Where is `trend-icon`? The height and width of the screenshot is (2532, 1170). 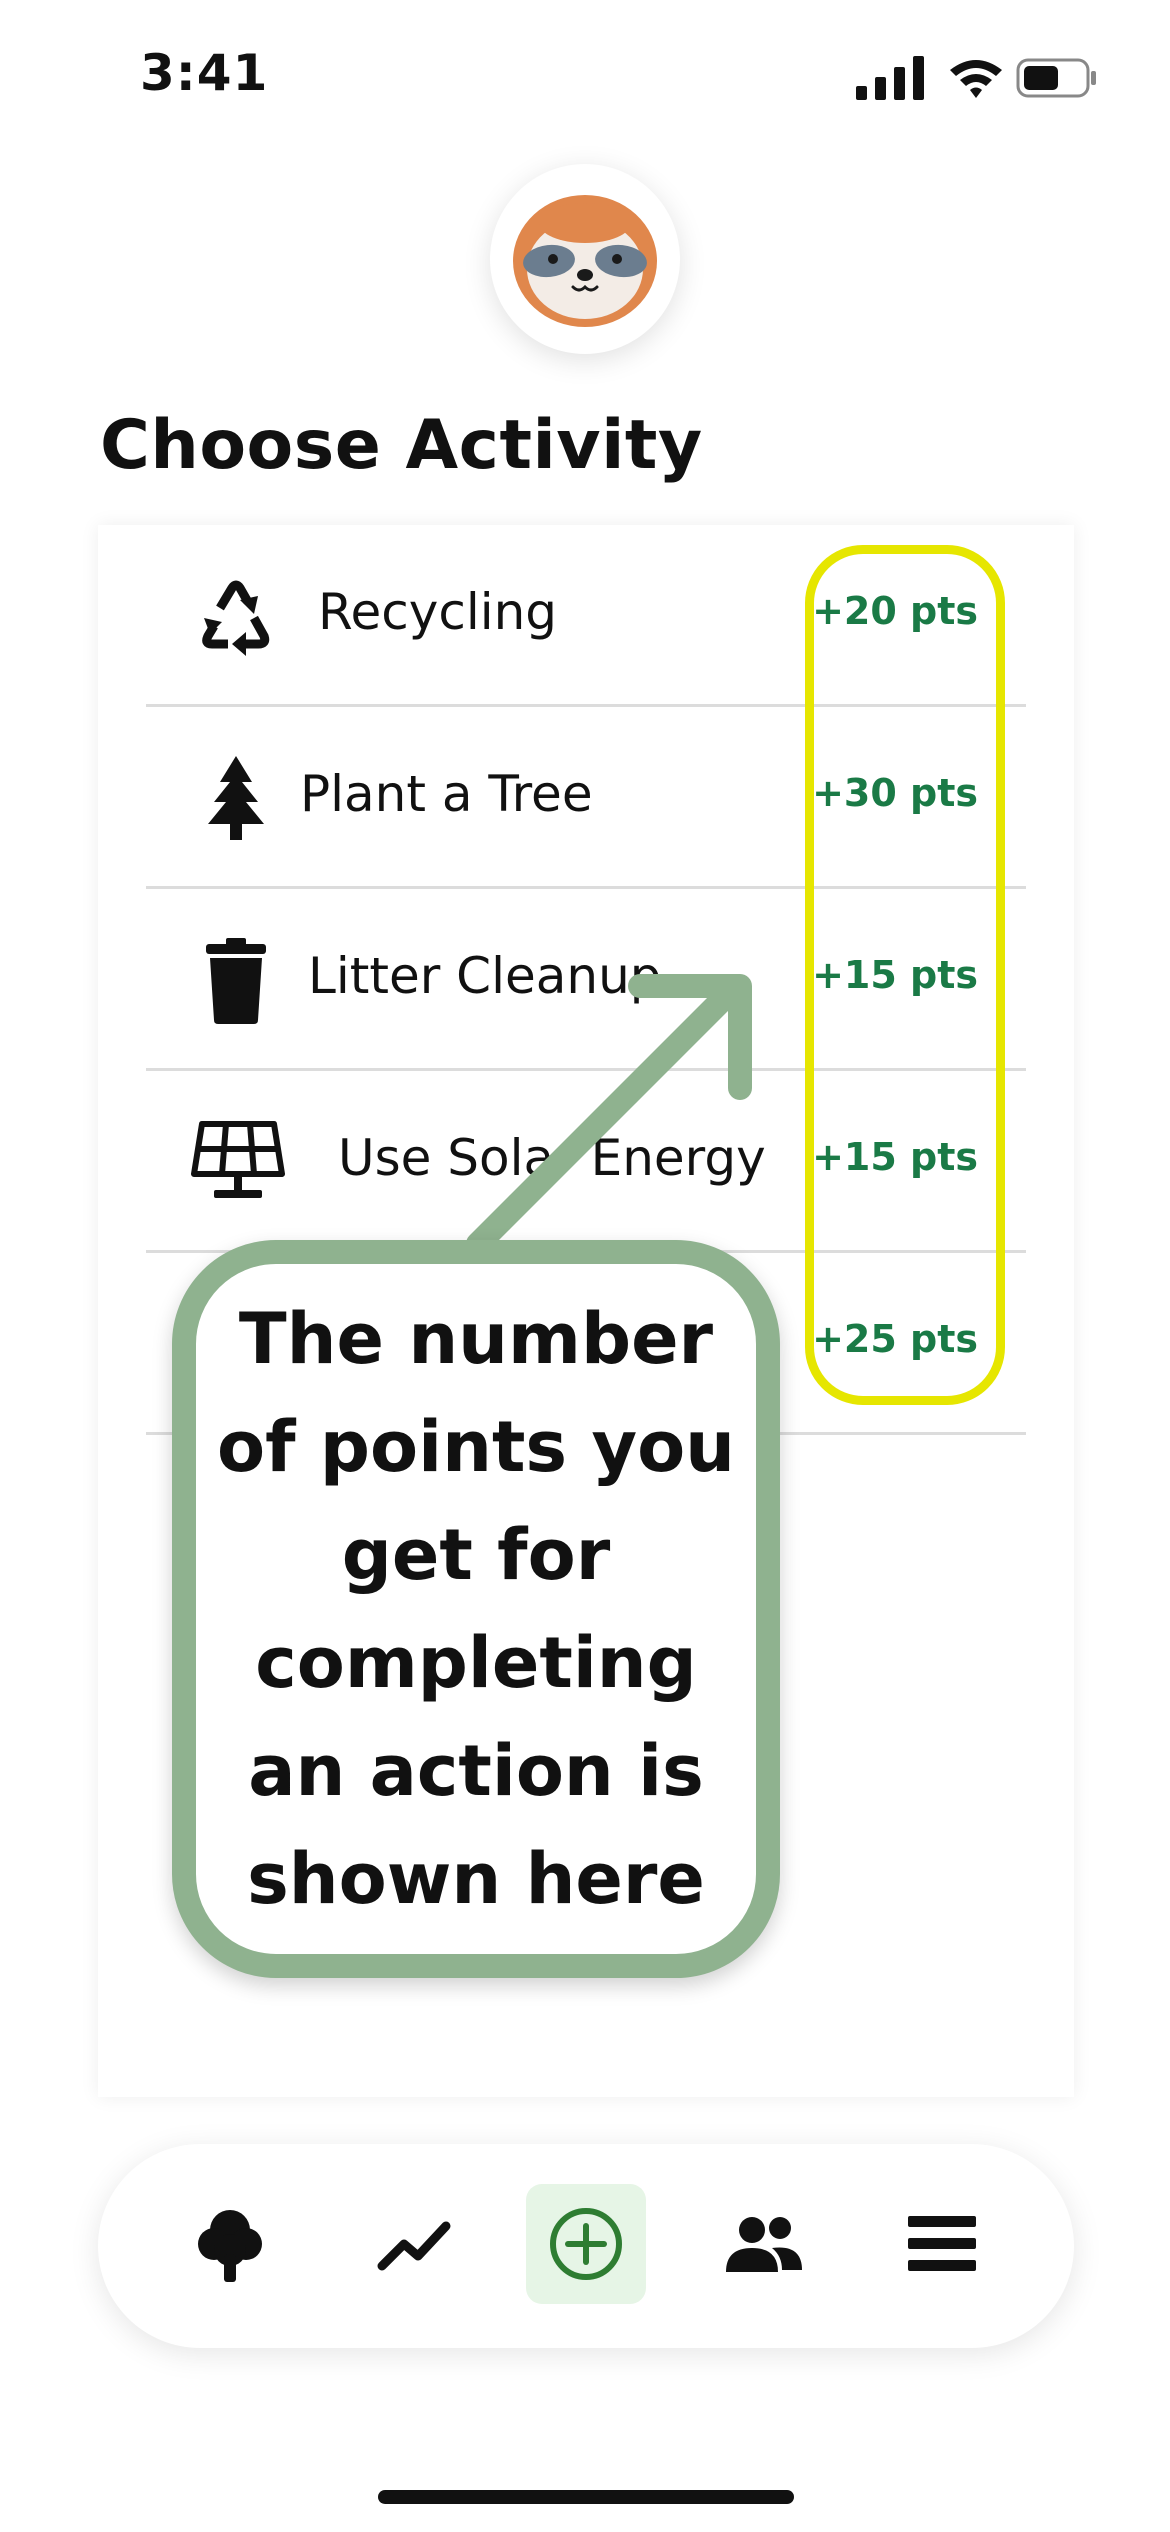 trend-icon is located at coordinates (414, 2246).